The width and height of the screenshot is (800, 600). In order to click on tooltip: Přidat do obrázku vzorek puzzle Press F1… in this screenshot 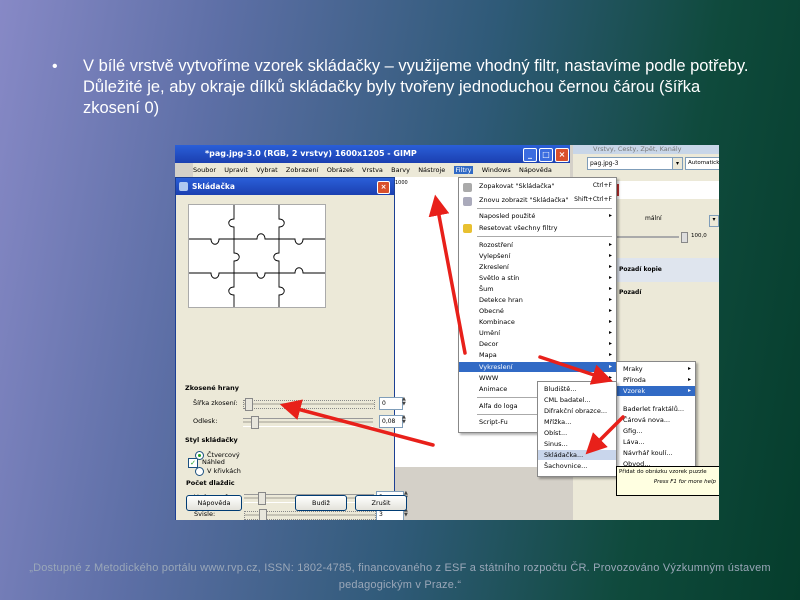, I will do `click(667, 481)`.